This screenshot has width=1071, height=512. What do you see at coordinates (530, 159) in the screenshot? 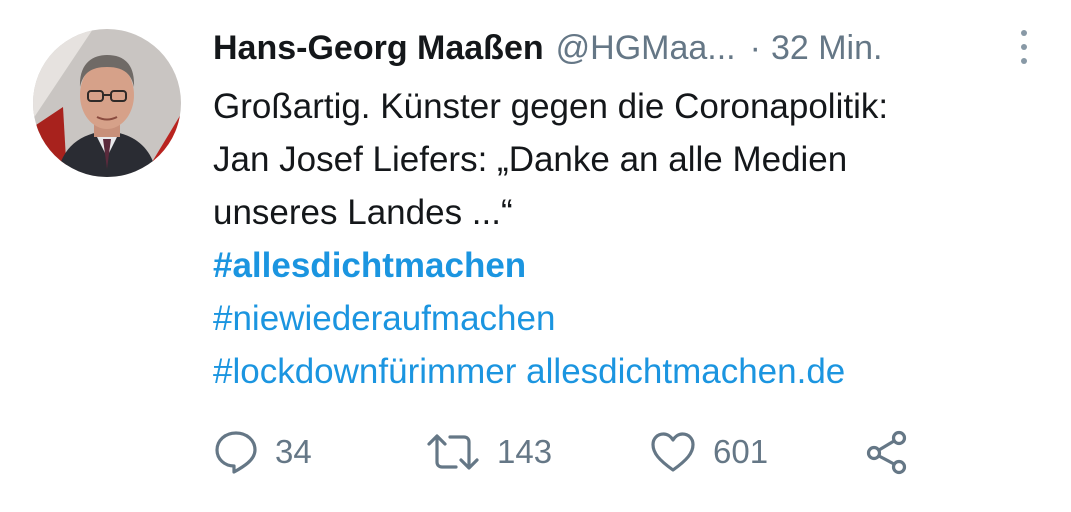
I see `tweet-text-line: Jan Josef Liefers: „Danke an alle Medien` at bounding box center [530, 159].